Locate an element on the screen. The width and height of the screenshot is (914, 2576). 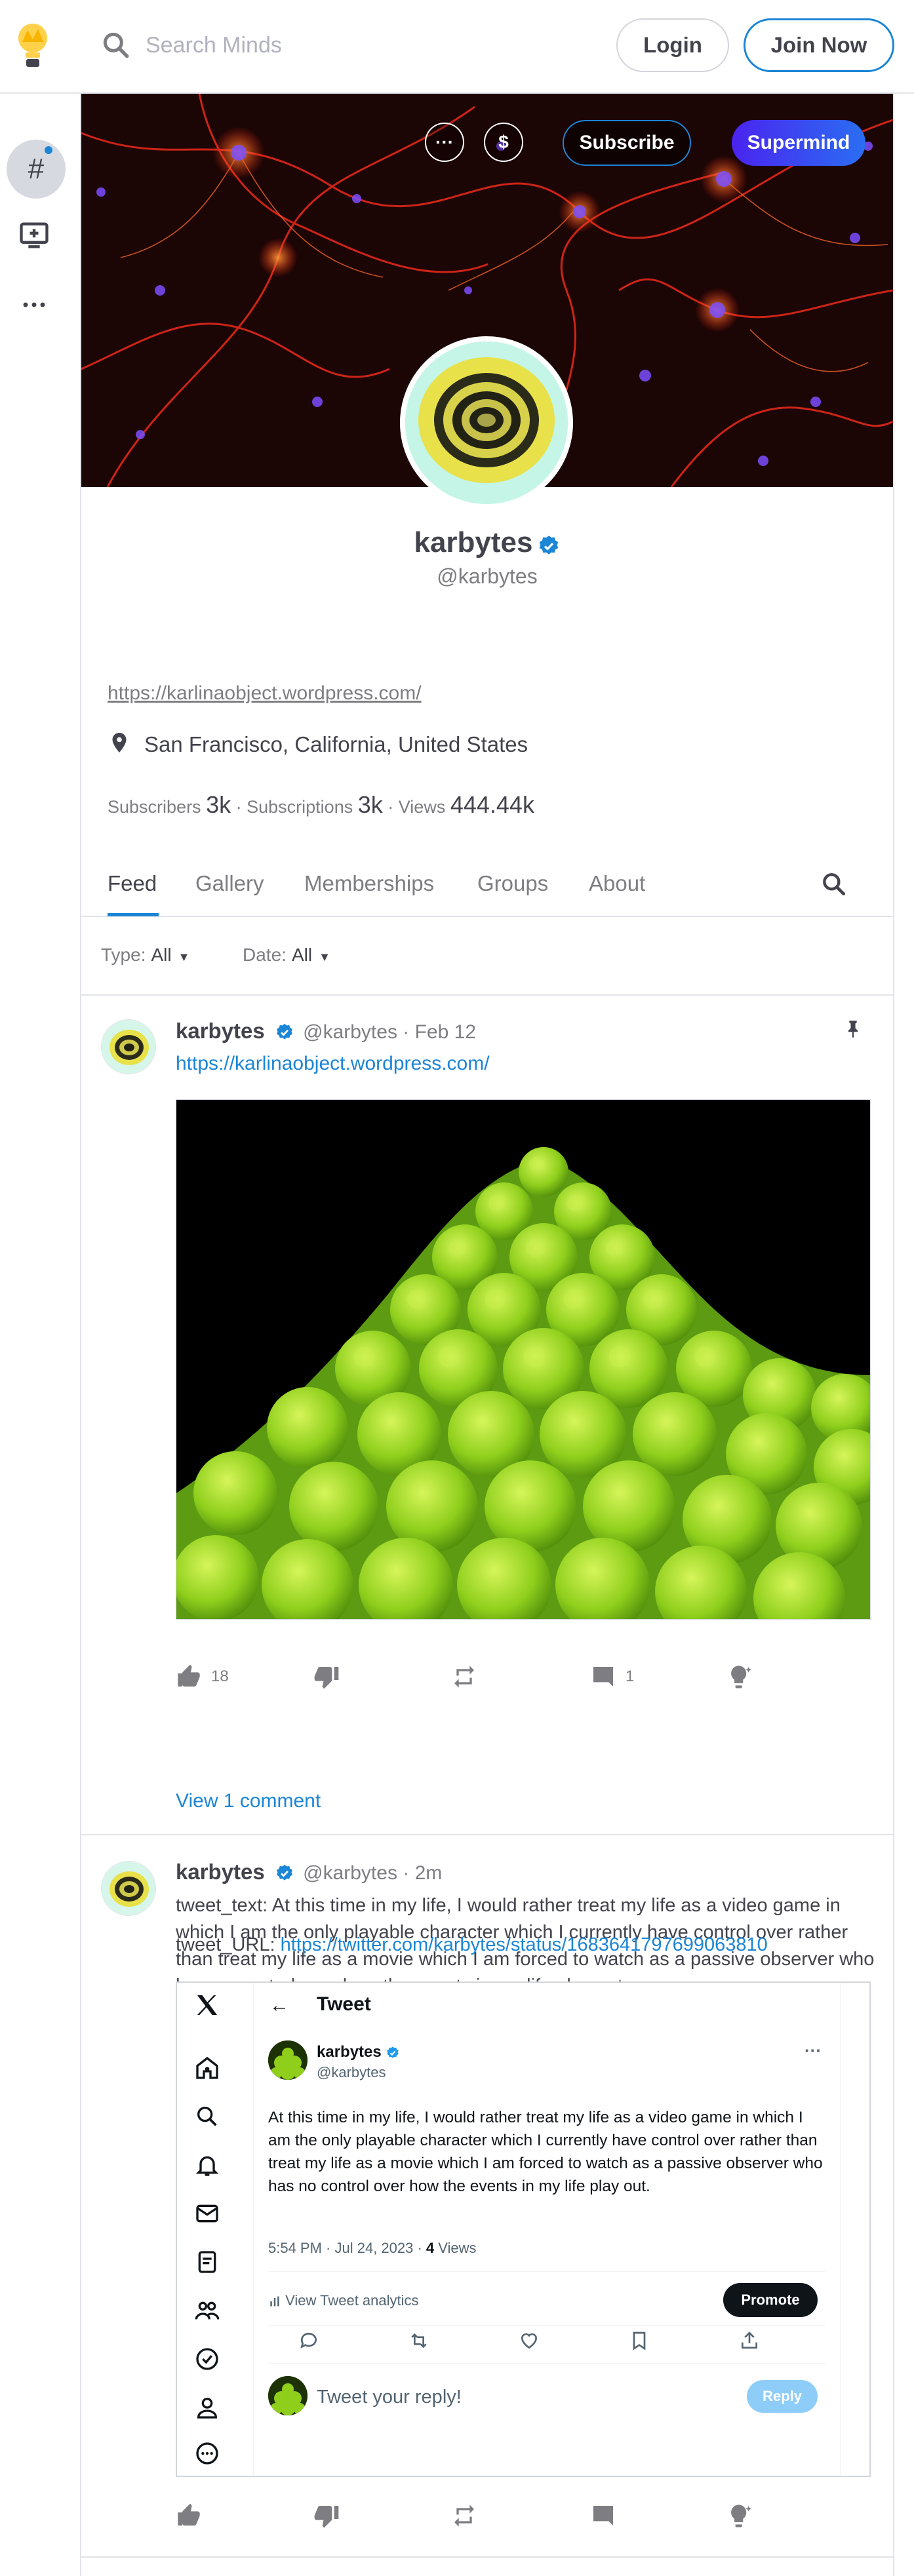
date-filter: Date: All ▼ is located at coordinates (286, 955).